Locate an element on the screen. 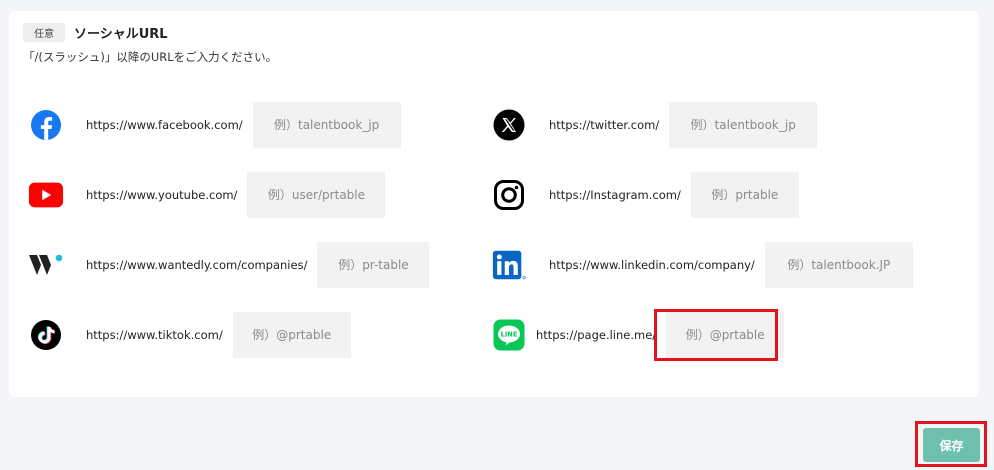 The image size is (994, 470). instagram-row: https://Instagram.com/ is located at coordinates (645, 195).